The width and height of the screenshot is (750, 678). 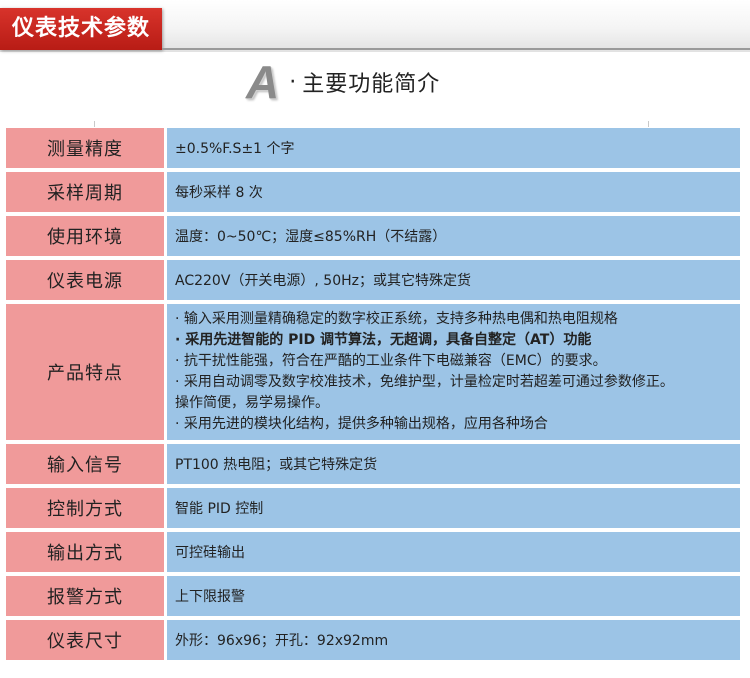 What do you see at coordinates (453, 508) in the screenshot?
I see `spec-value: 智能 PID 控制` at bounding box center [453, 508].